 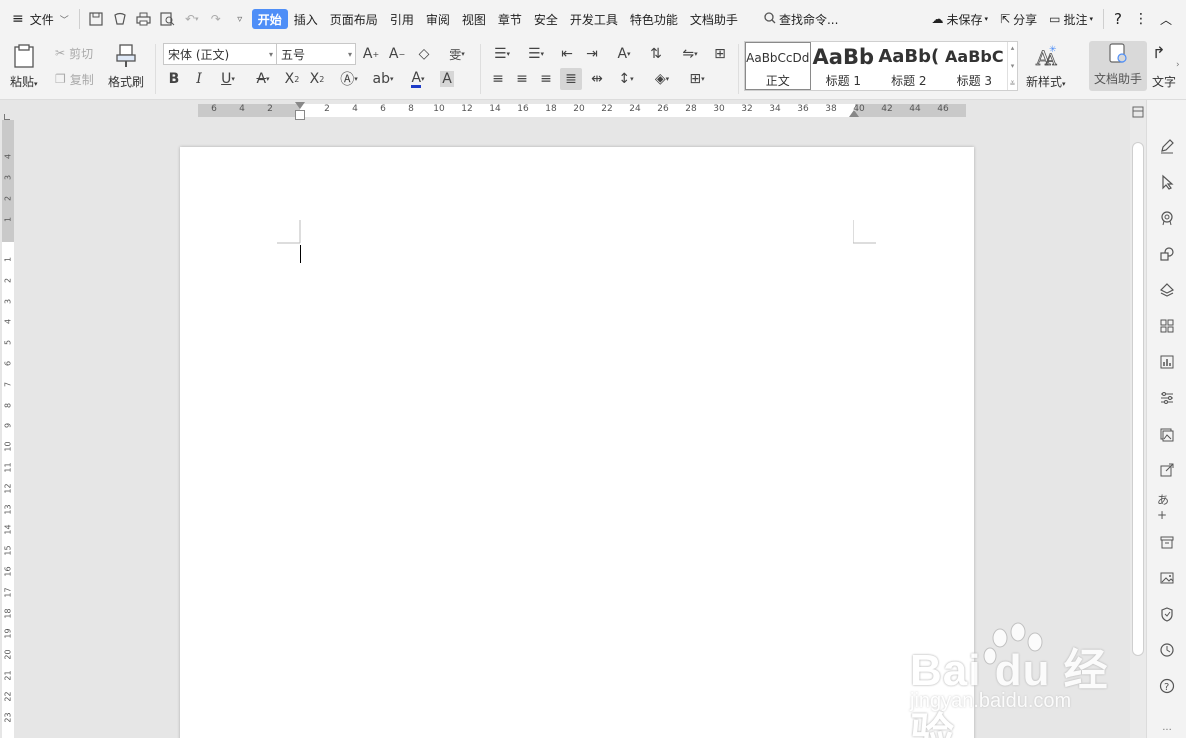 I want to click on ruler-tick-label: 3, so click(x=8, y=301).